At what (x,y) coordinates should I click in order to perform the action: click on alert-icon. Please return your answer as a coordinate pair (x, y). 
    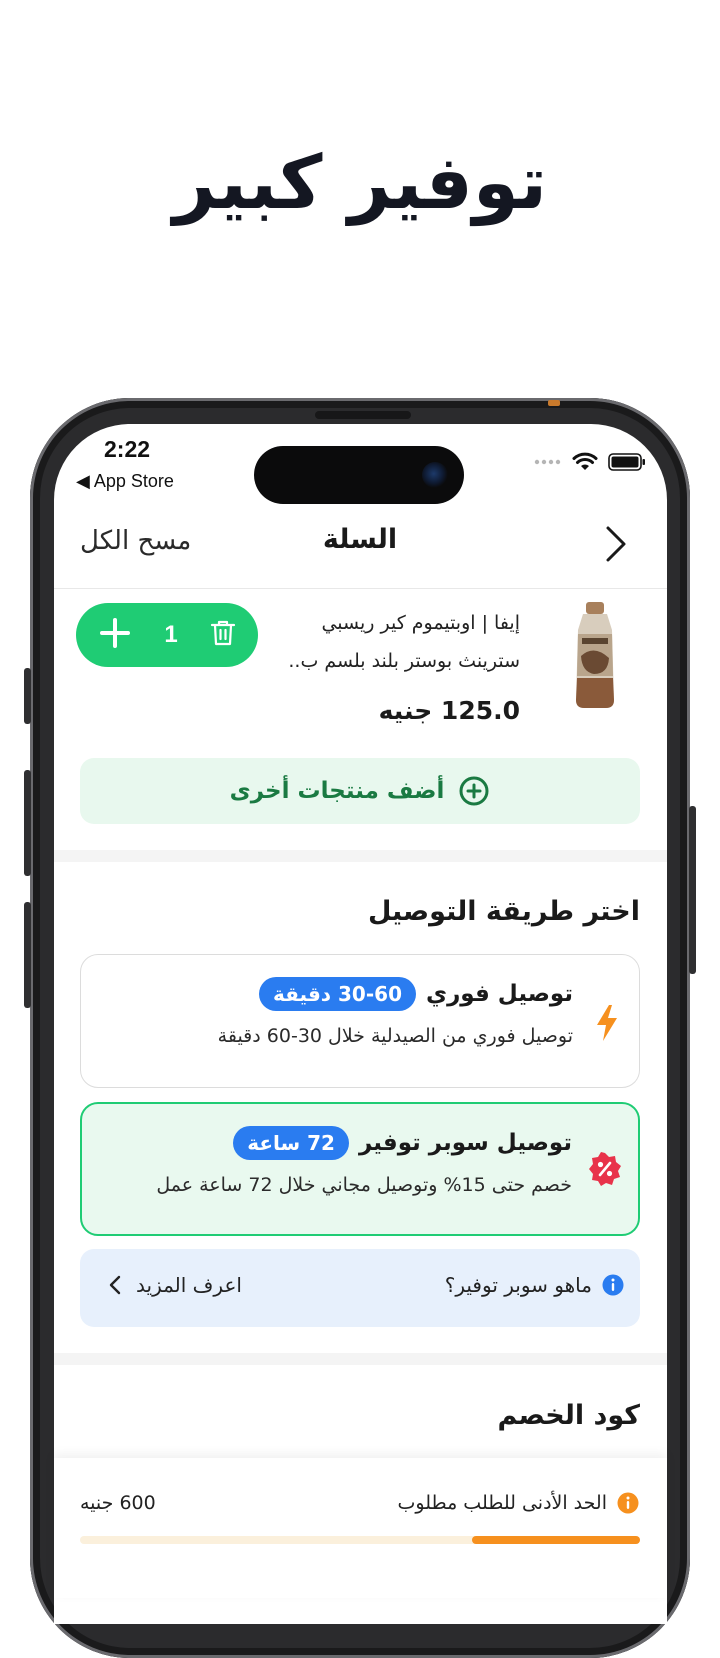
    Looking at the image, I should click on (628, 1503).